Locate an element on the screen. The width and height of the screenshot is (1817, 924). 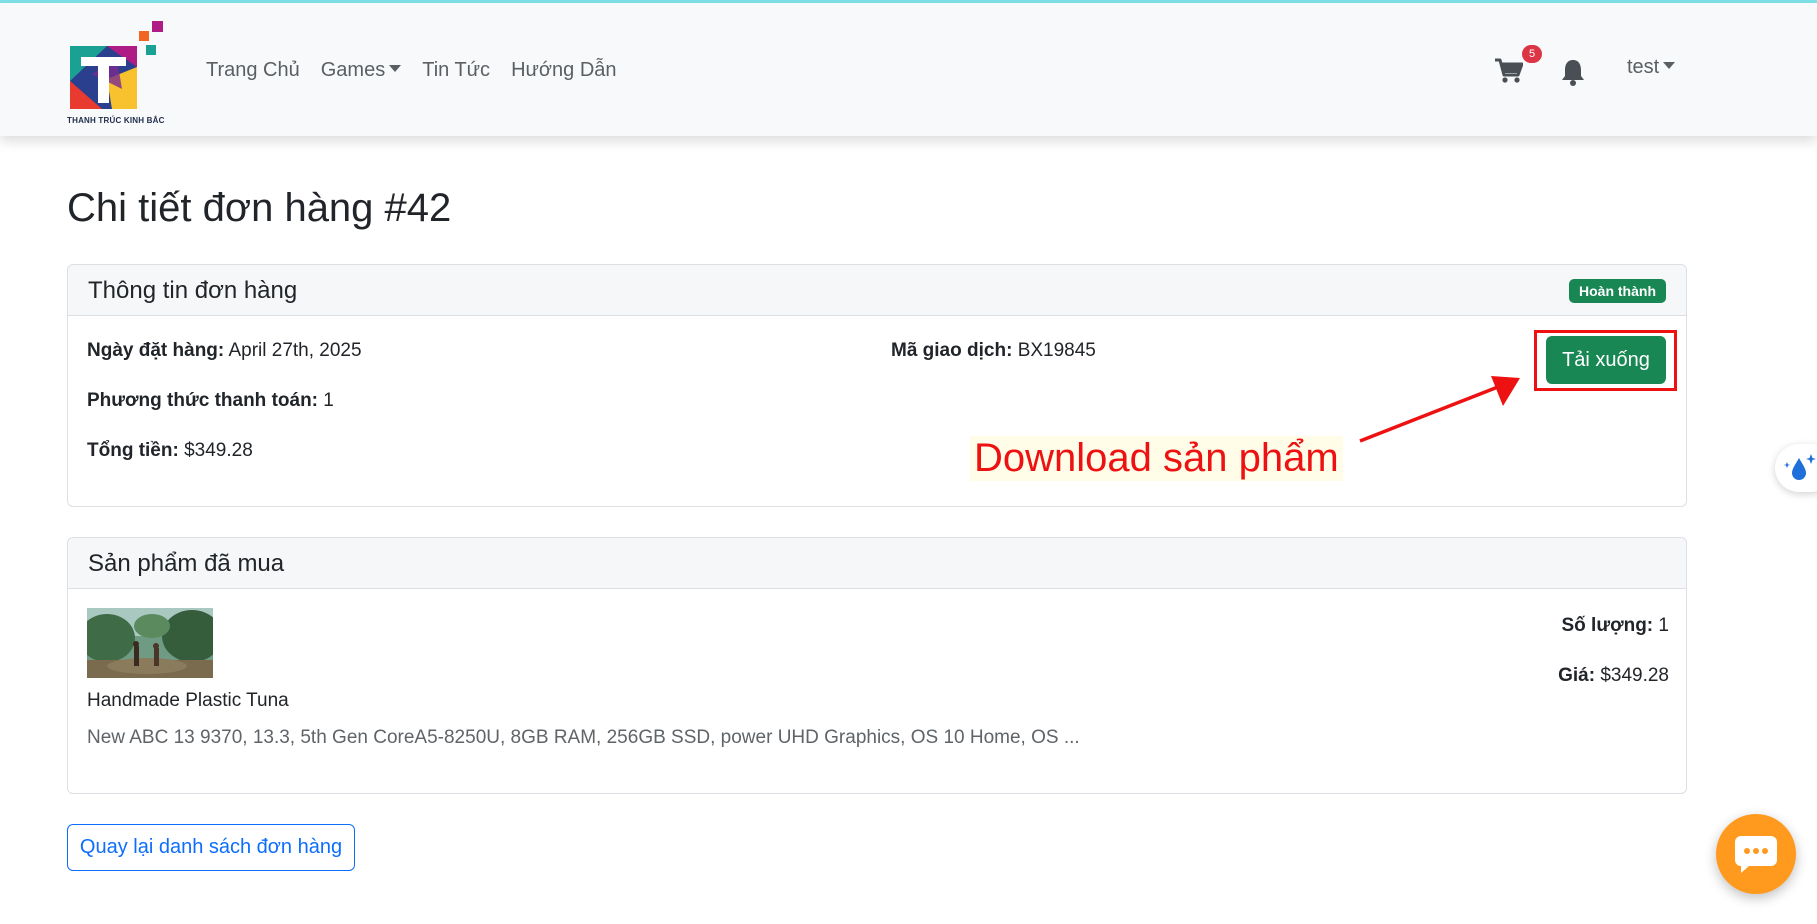
status-badge: Hoàn thành is located at coordinates (1617, 291).